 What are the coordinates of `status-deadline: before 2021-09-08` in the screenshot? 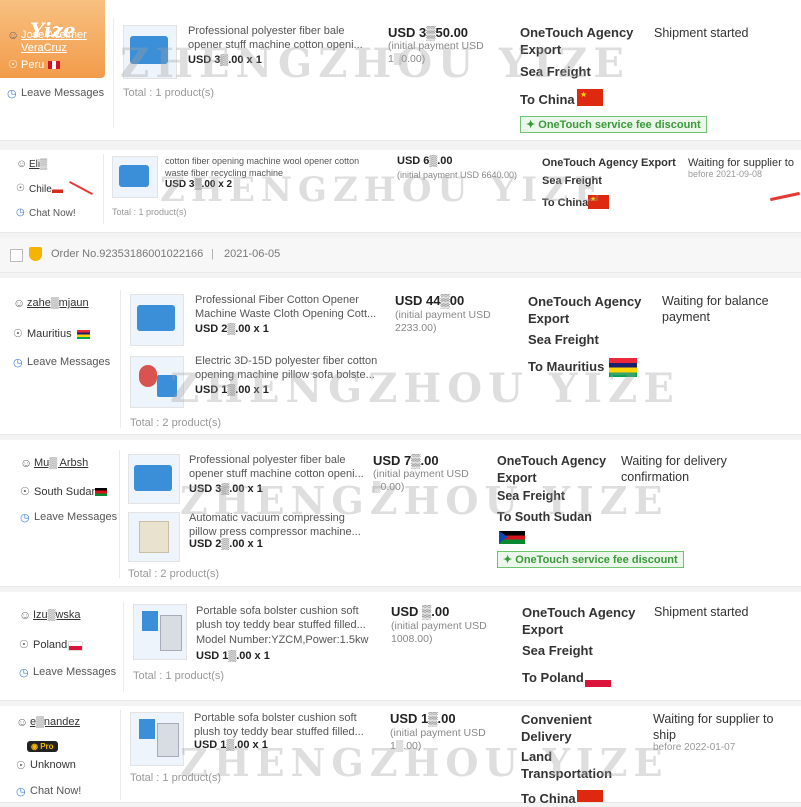 It's located at (725, 174).